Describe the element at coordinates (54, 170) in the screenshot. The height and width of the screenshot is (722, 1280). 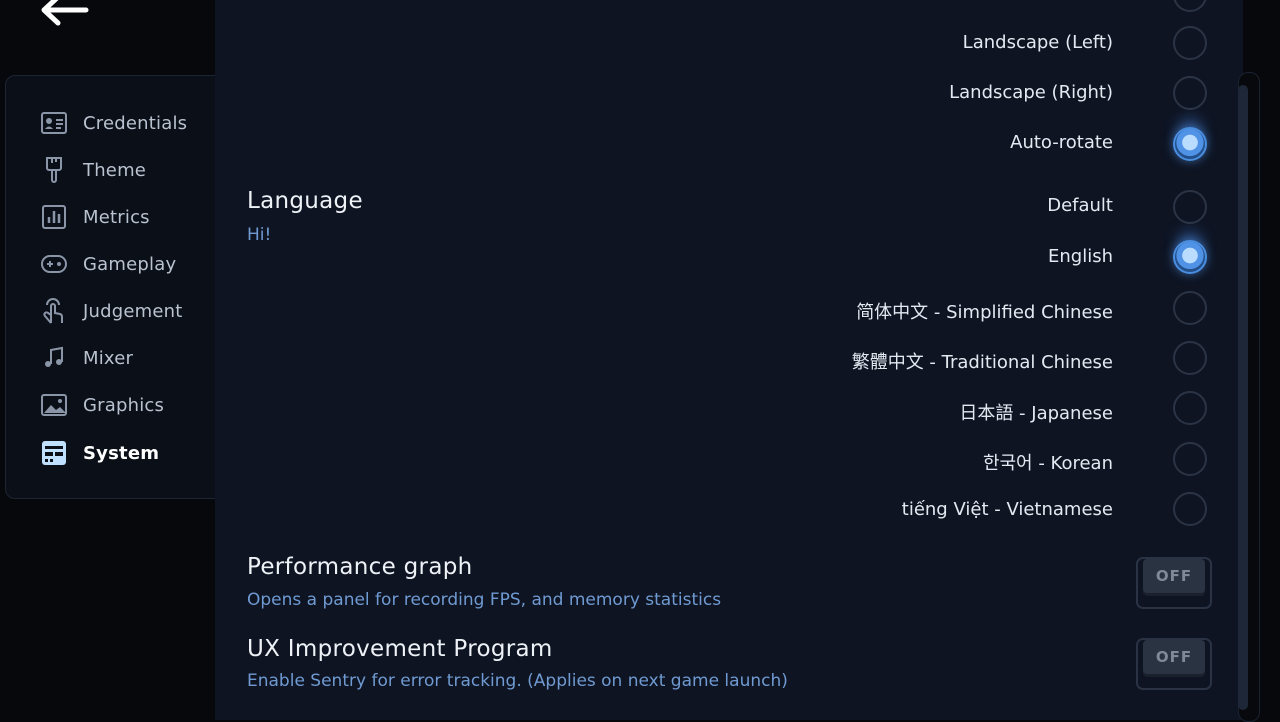
I see `paintbrush-icon` at that location.